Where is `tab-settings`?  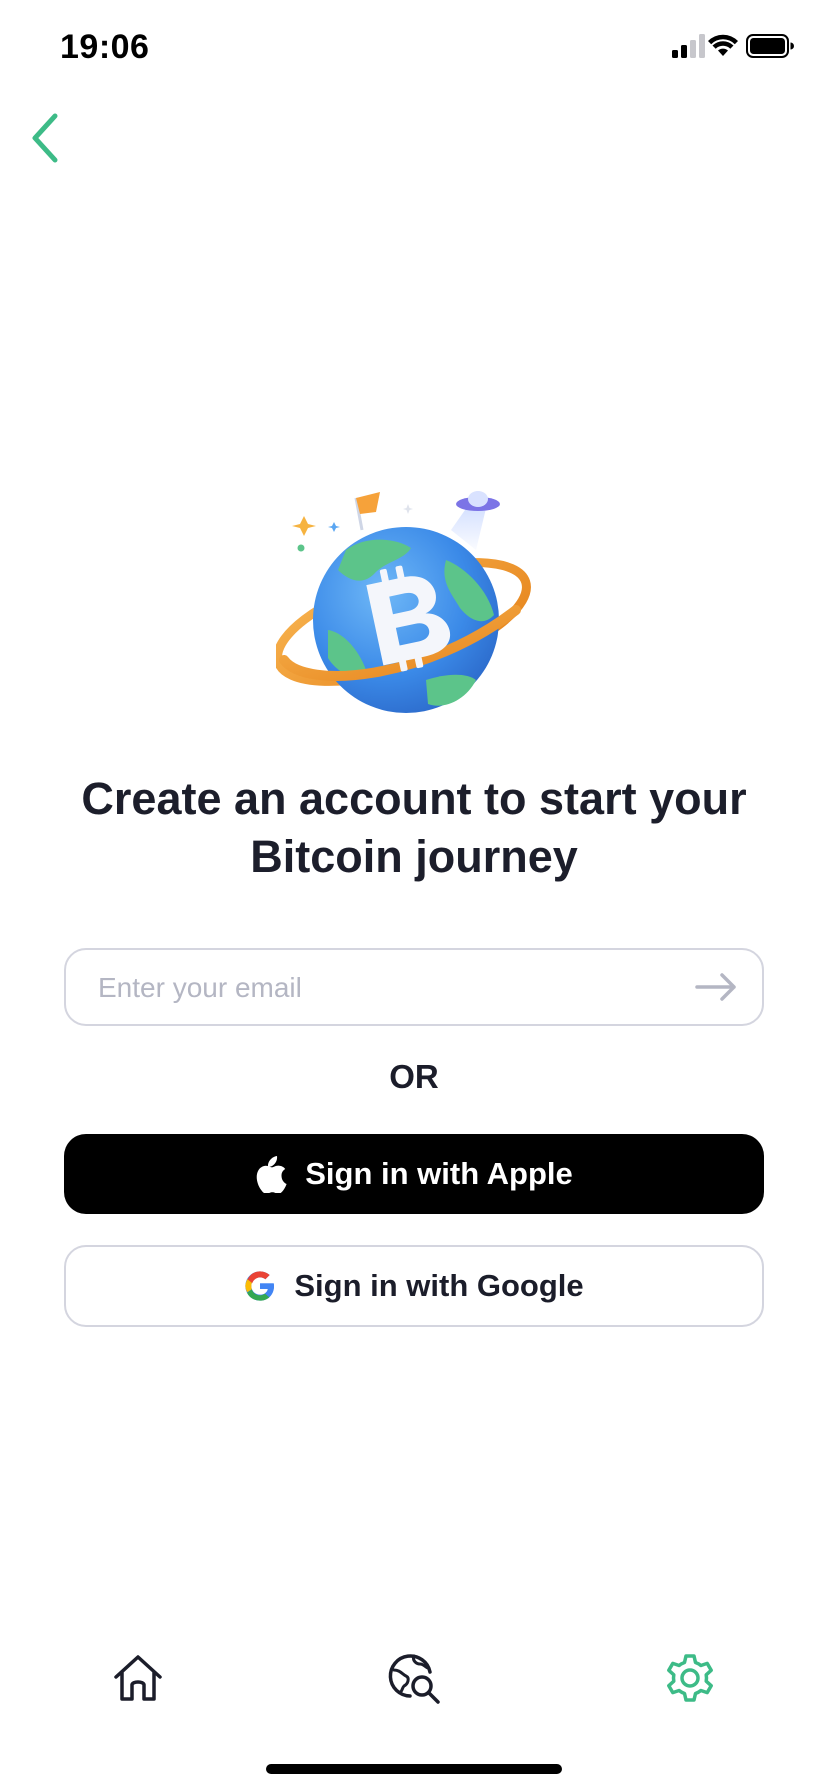 tab-settings is located at coordinates (690, 1678).